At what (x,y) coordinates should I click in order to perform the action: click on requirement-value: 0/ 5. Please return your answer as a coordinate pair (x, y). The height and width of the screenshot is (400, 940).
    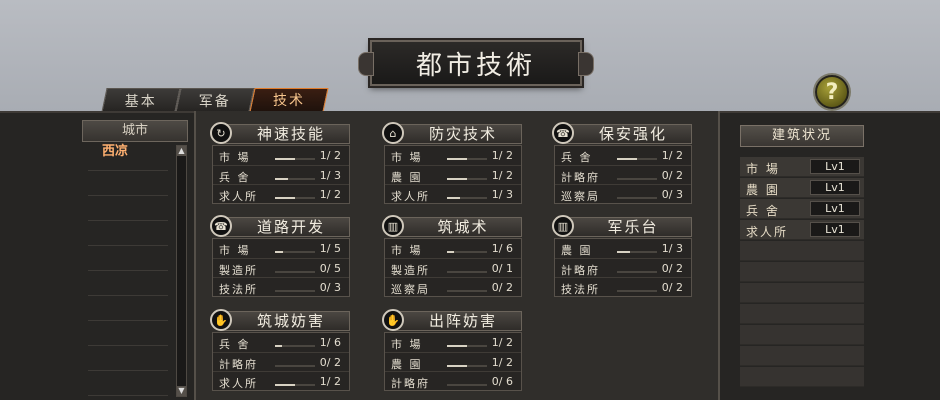
    Looking at the image, I should click on (330, 268).